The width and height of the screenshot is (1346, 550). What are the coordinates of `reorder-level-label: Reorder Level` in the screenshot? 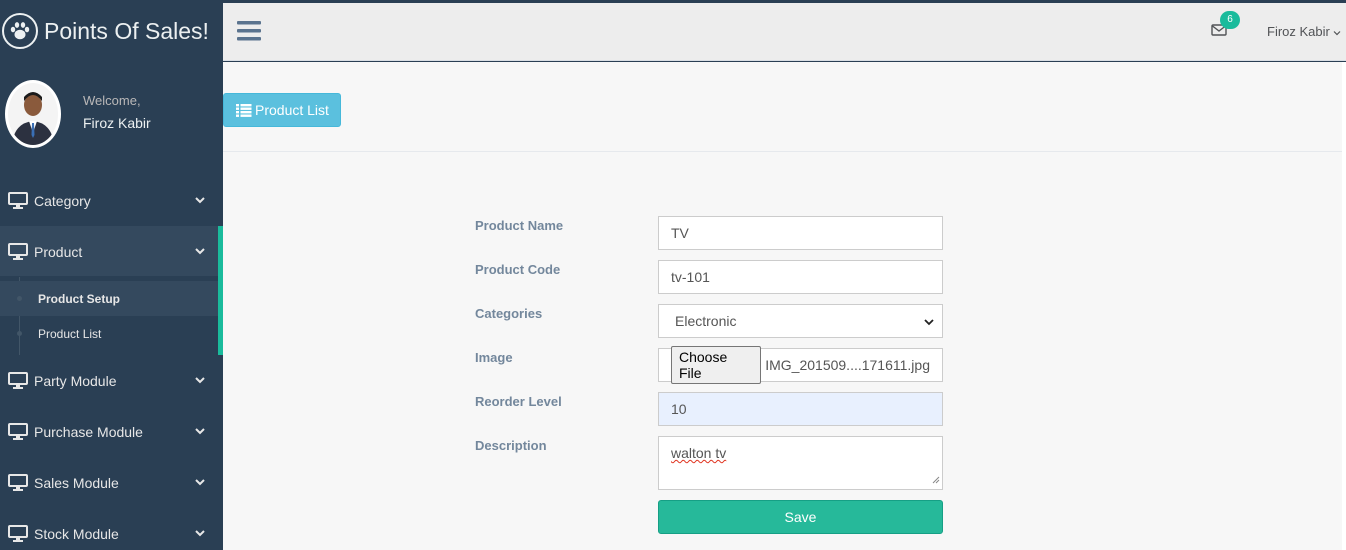 It's located at (518, 401).